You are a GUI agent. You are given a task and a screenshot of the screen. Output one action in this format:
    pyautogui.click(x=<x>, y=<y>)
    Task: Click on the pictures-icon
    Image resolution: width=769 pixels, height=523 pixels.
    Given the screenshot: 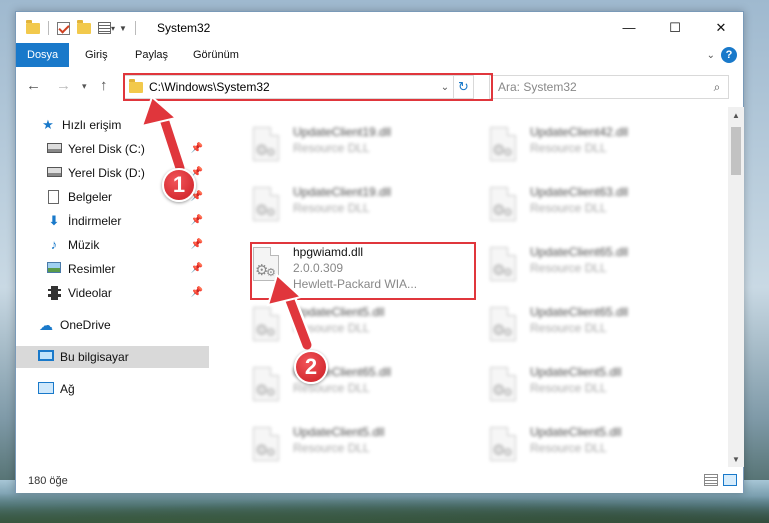 What is the action you would take?
    pyautogui.click(x=54, y=269)
    